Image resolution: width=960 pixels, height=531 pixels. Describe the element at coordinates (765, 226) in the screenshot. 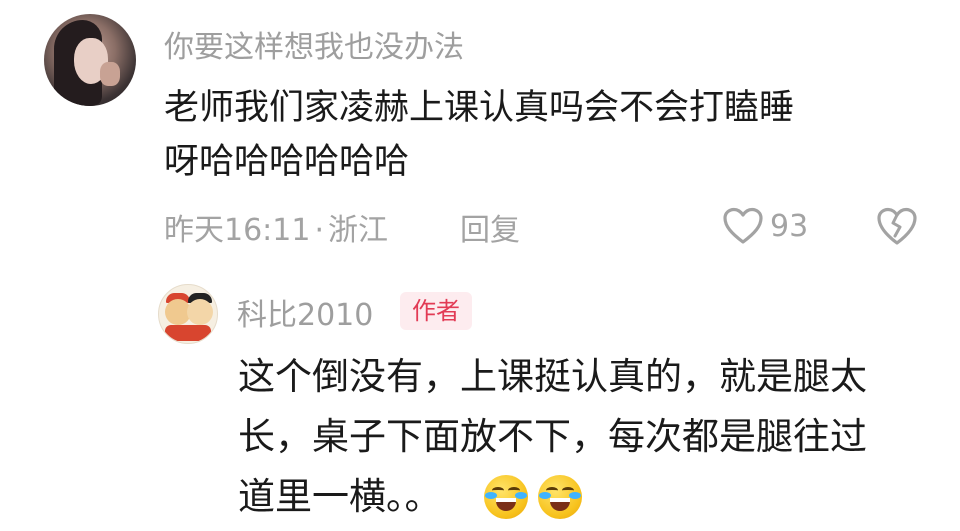

I see `like-button: 93` at that location.